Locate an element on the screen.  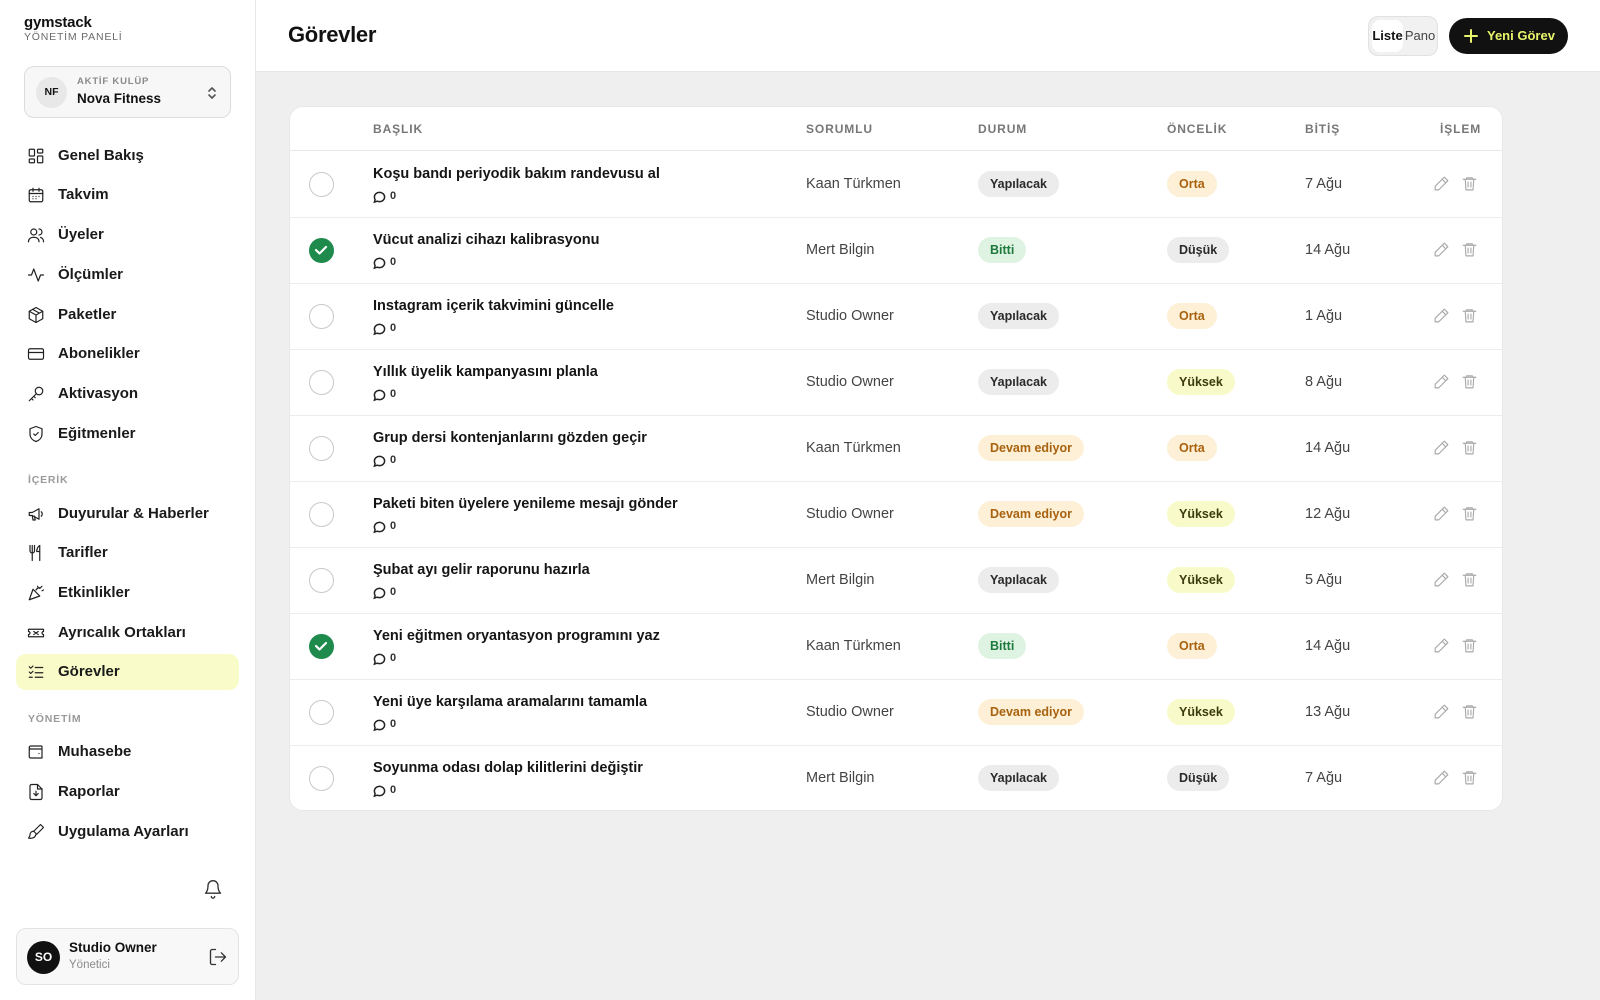
sidebar-item-label: Raporlar is located at coordinates (89, 791).